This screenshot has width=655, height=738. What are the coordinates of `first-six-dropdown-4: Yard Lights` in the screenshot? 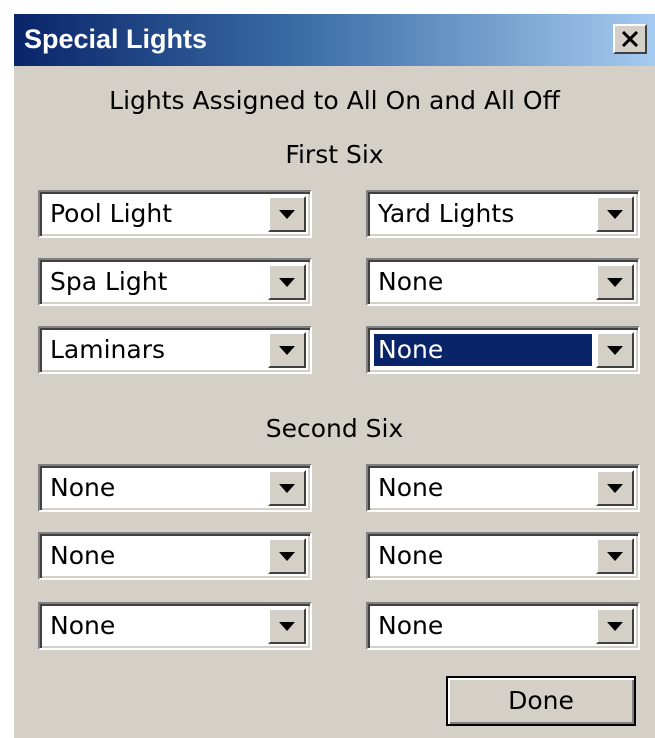 It's located at (503, 214).